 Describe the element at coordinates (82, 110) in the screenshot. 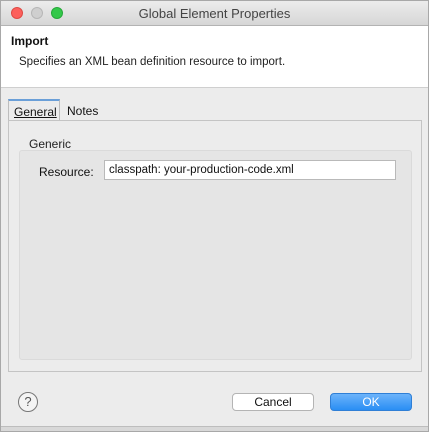

I see `tab-notes: Notes` at that location.